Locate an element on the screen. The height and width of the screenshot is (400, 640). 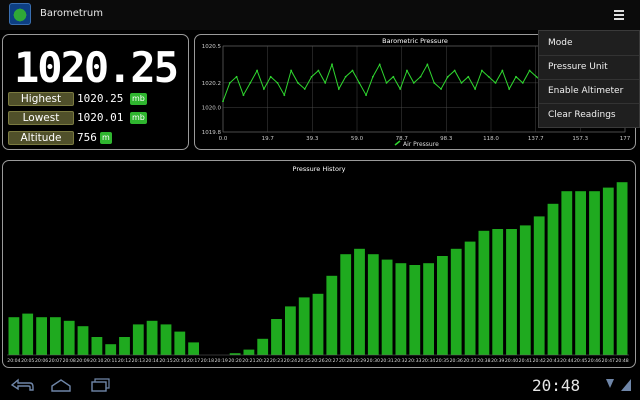
menu-item-clear-readings: Clear Readings is located at coordinates (589, 115).